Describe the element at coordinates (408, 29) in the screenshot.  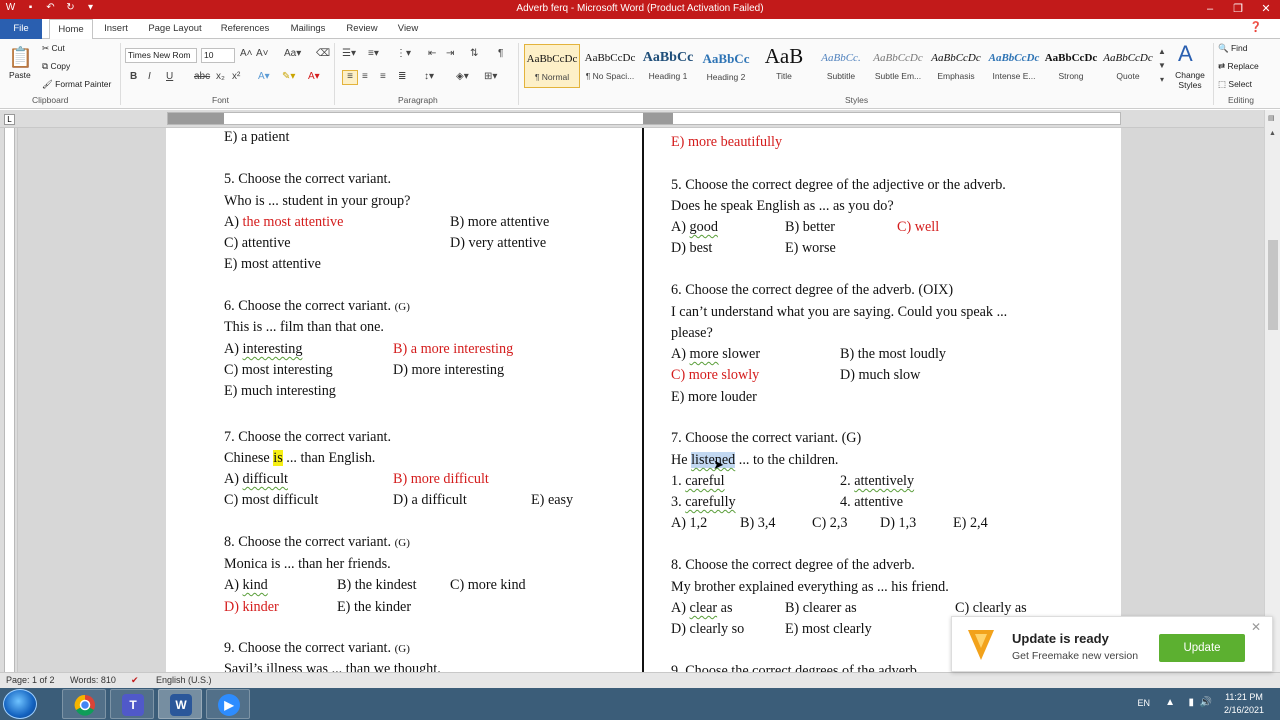
I see `tab-view: View` at that location.